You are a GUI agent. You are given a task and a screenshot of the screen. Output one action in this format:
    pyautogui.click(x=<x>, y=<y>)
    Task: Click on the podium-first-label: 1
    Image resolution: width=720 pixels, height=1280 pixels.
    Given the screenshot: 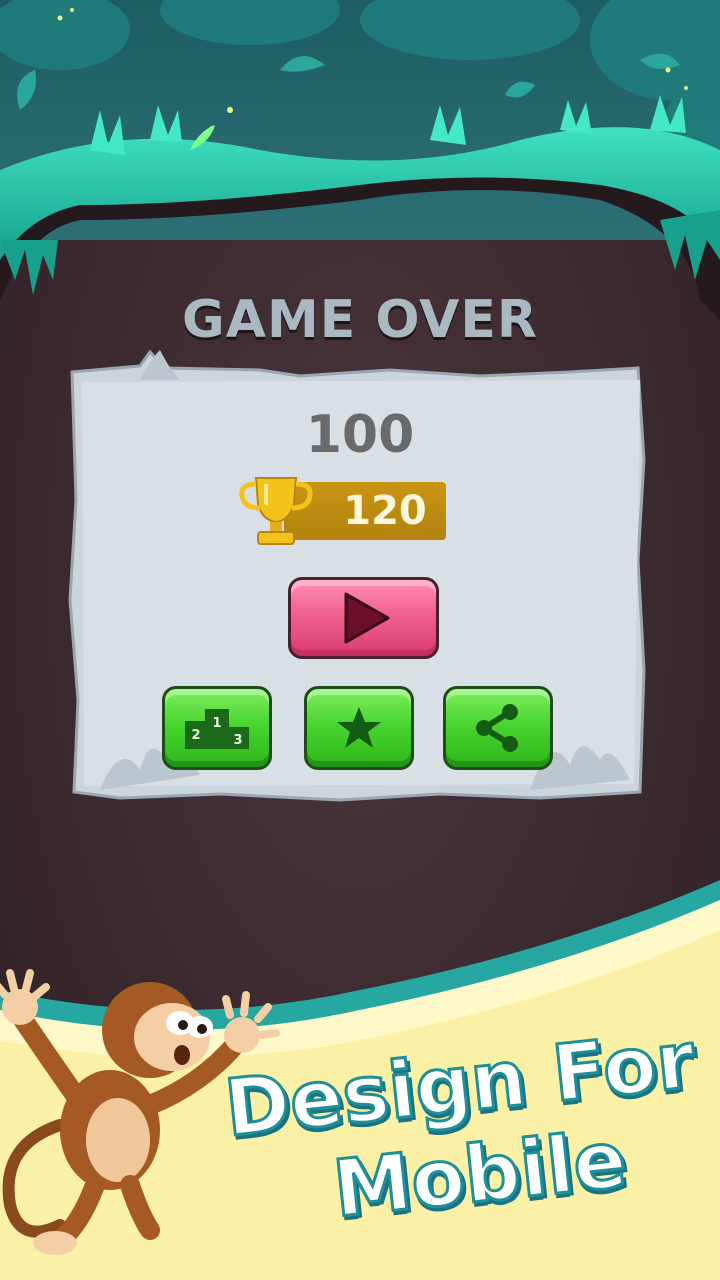 What is the action you would take?
    pyautogui.click(x=216, y=723)
    